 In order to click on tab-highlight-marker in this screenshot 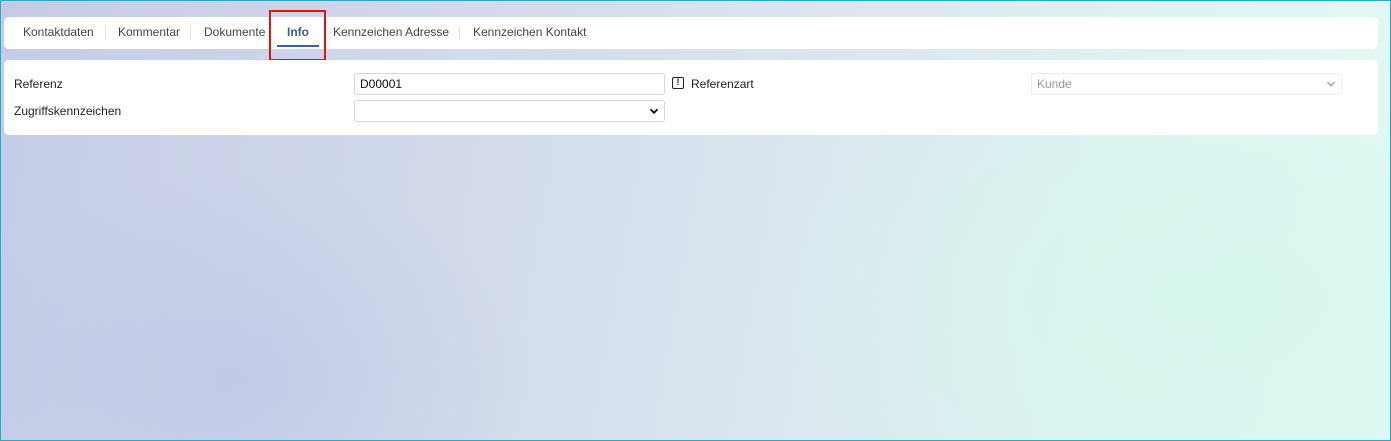, I will do `click(297, 35)`.